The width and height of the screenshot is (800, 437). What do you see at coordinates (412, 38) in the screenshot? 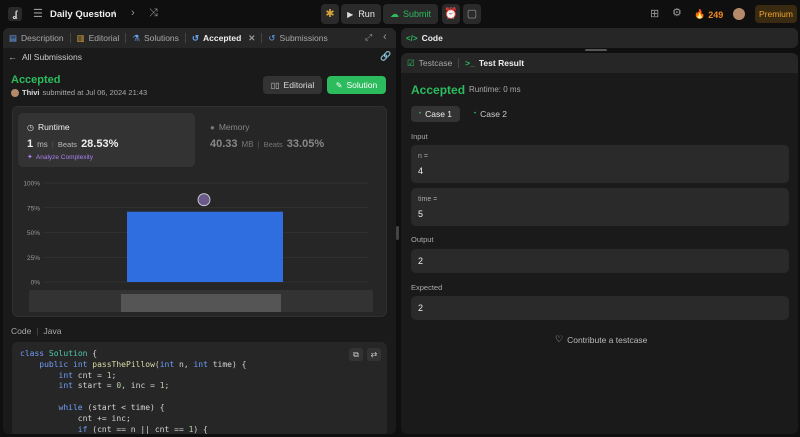
I see `code-brackets-icon: </>` at bounding box center [412, 38].